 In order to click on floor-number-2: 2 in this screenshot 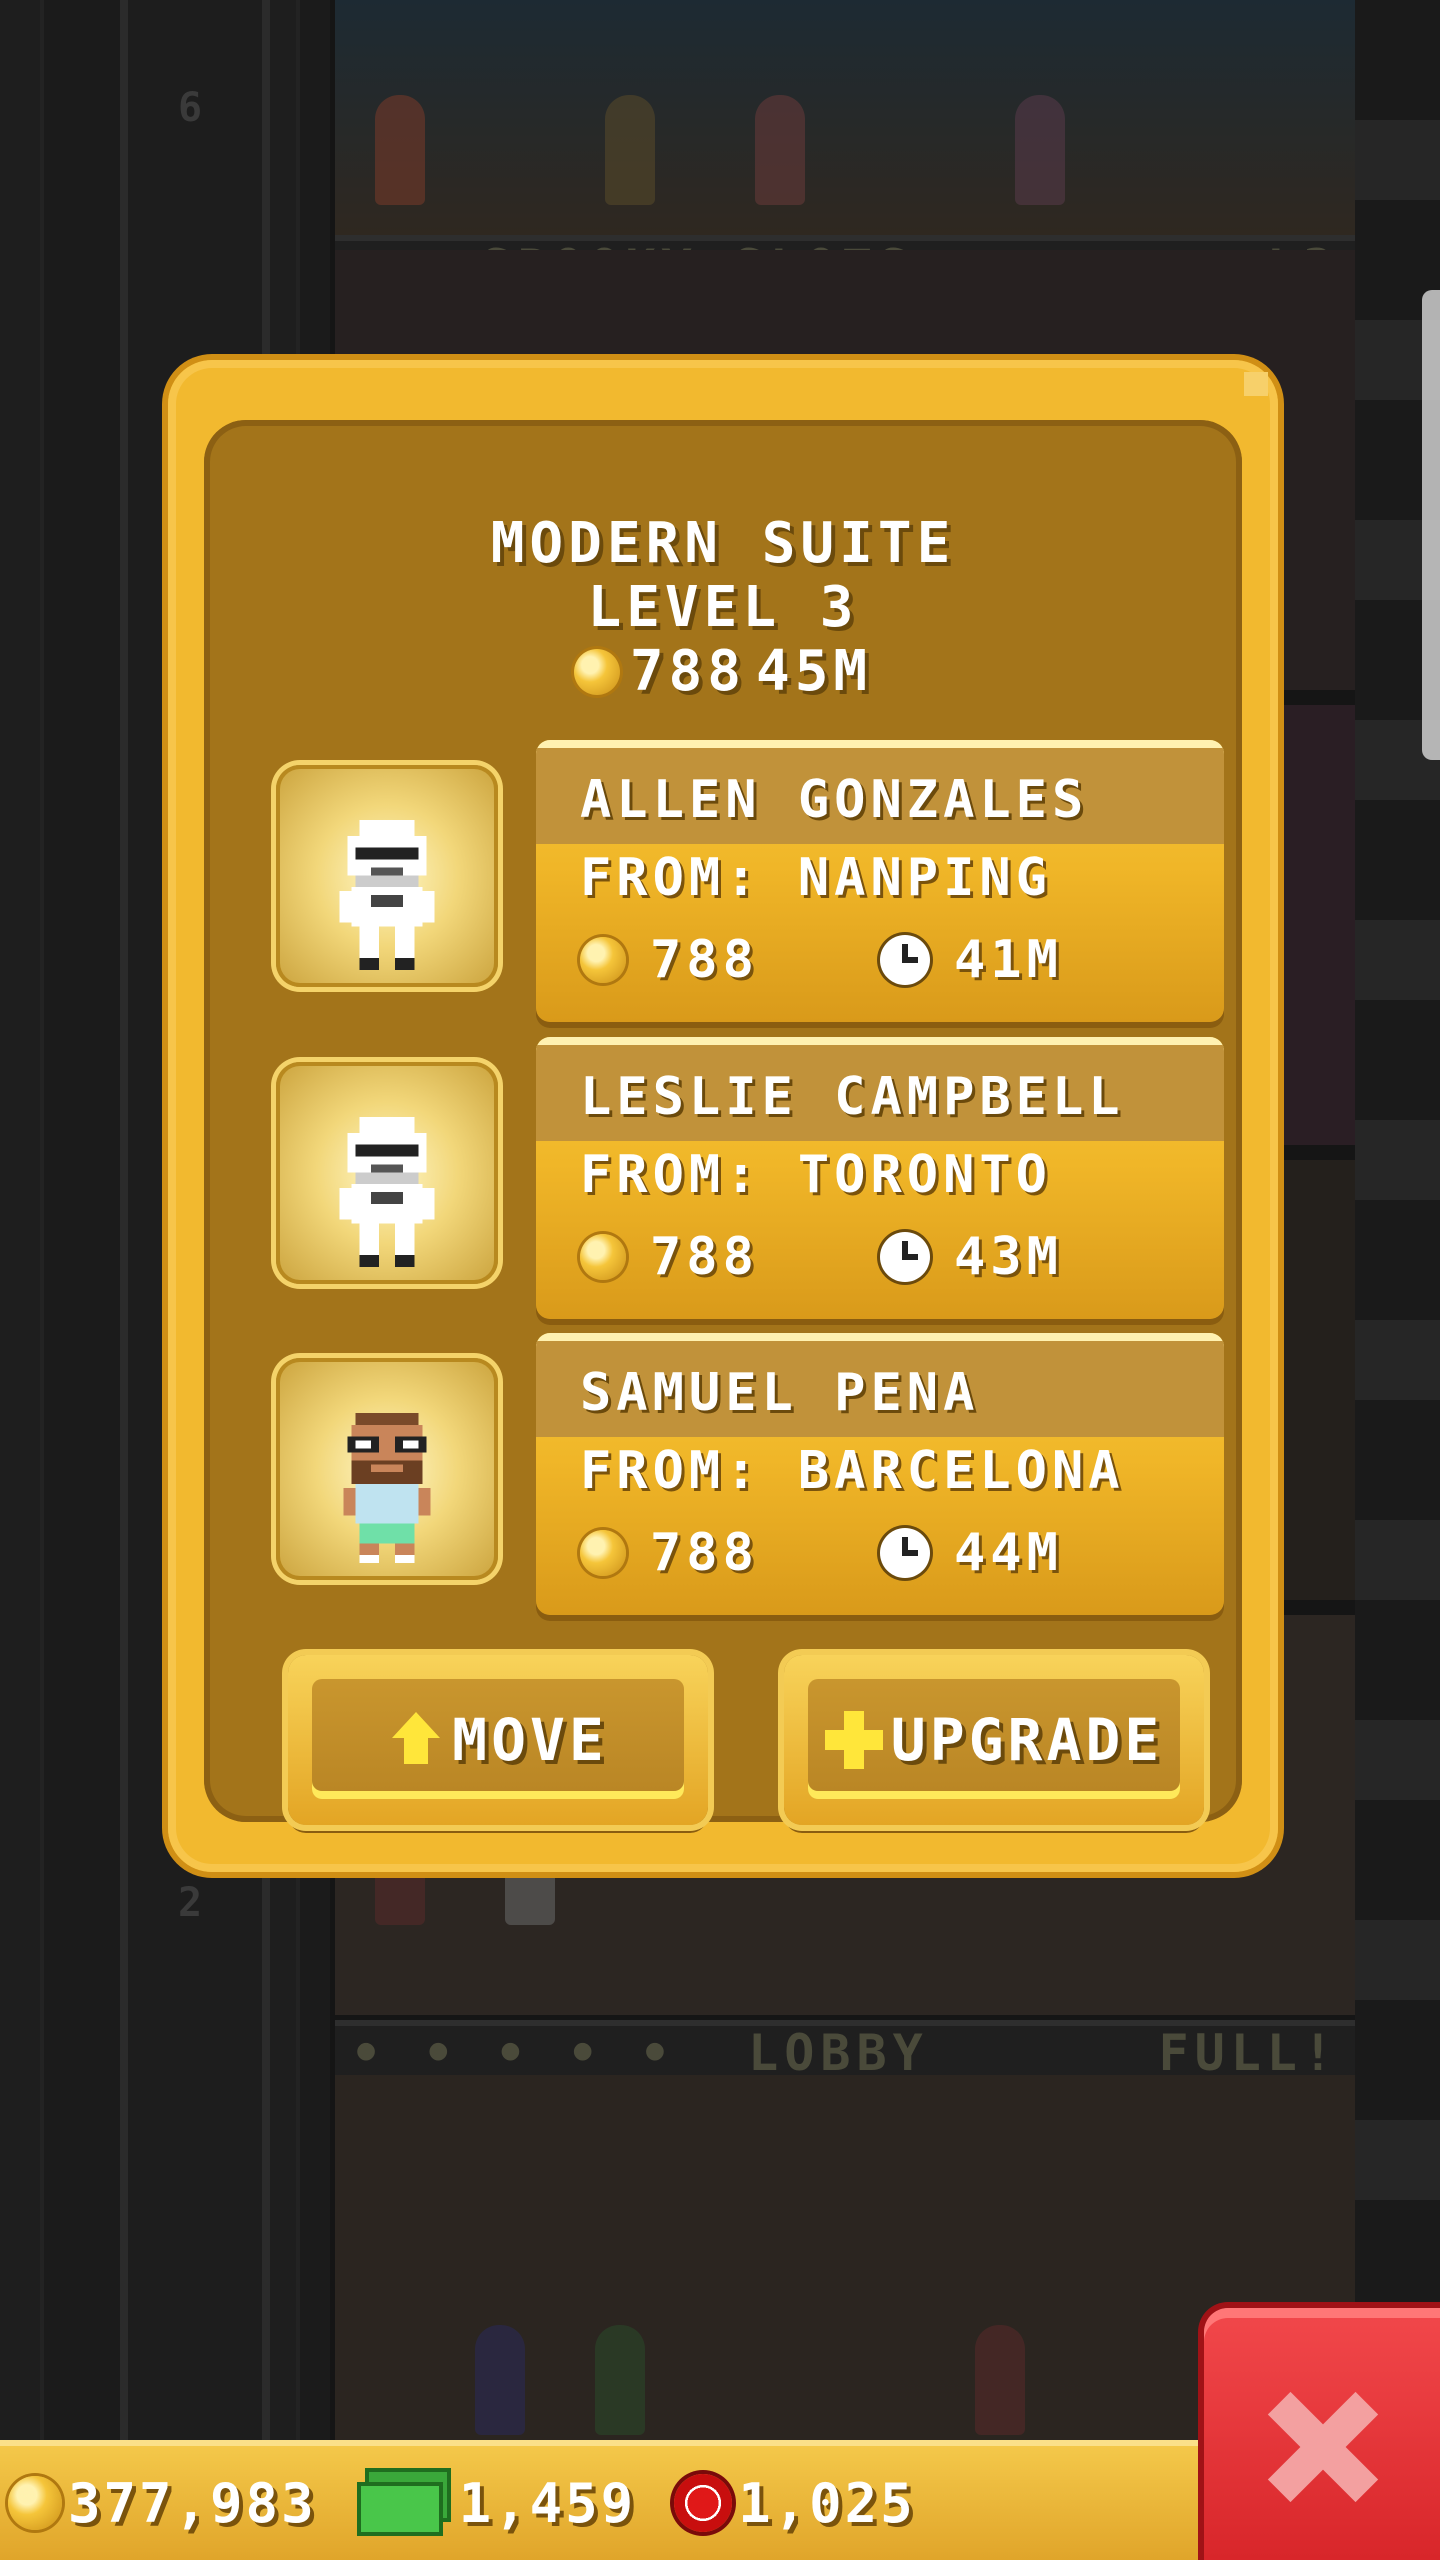, I will do `click(192, 1903)`.